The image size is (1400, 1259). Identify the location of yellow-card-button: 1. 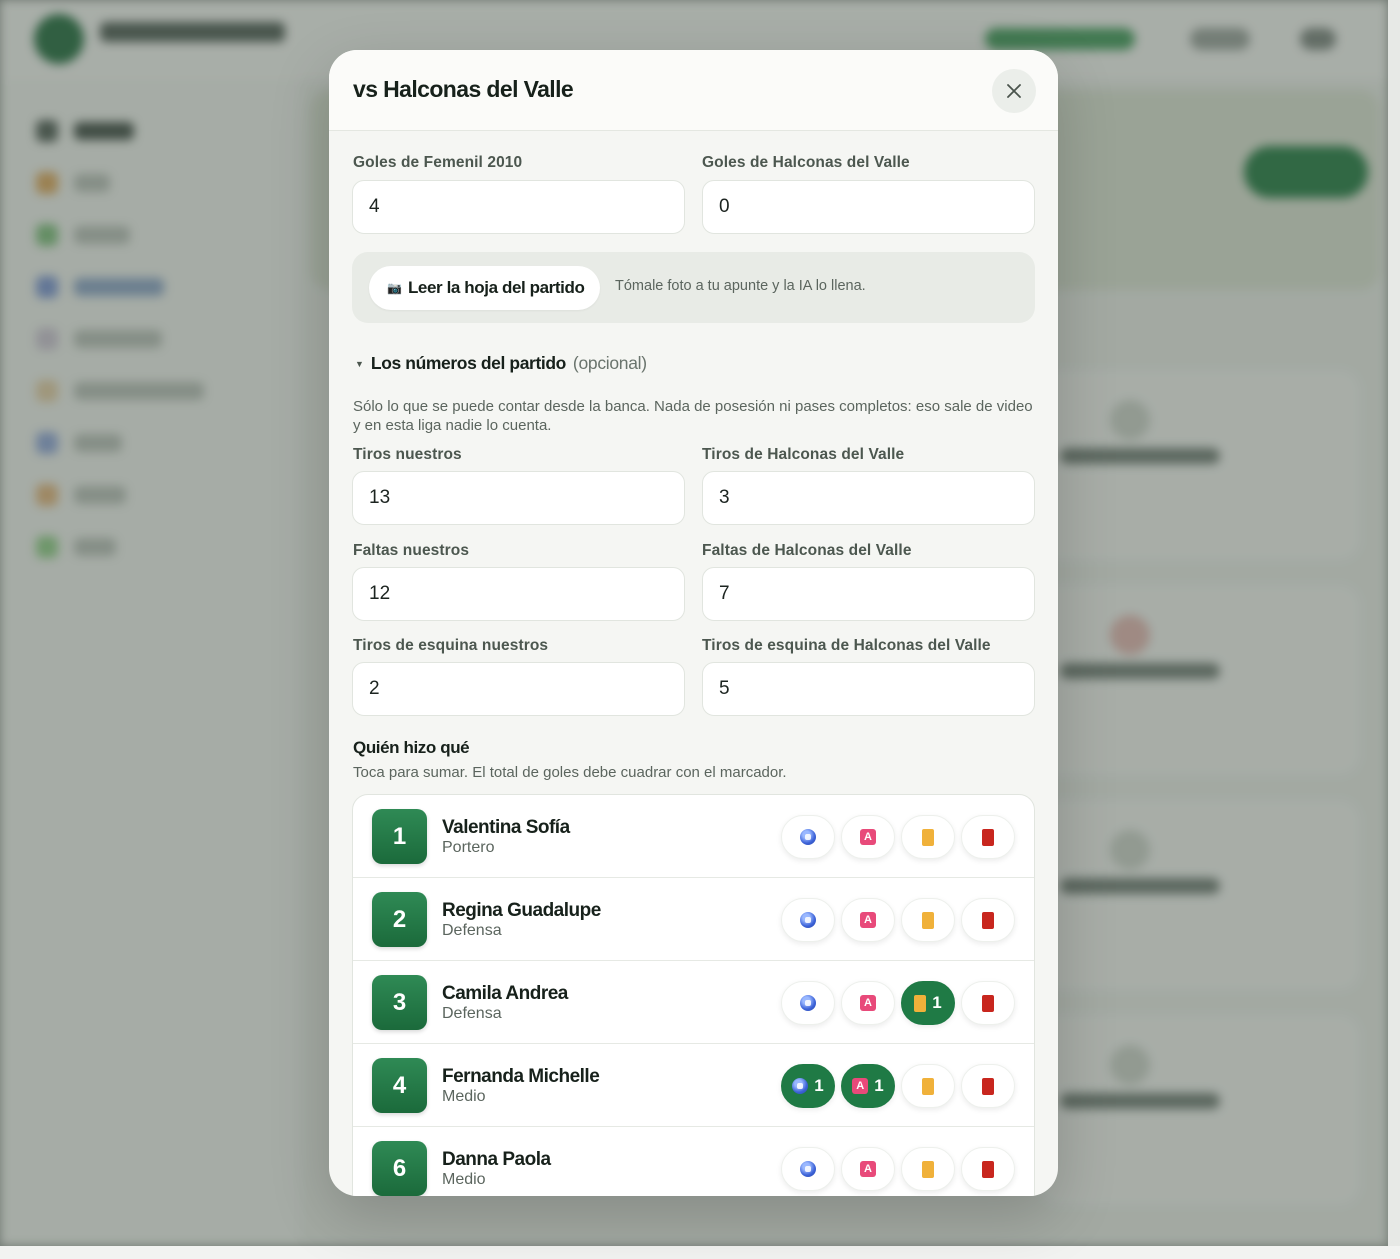
(928, 1003).